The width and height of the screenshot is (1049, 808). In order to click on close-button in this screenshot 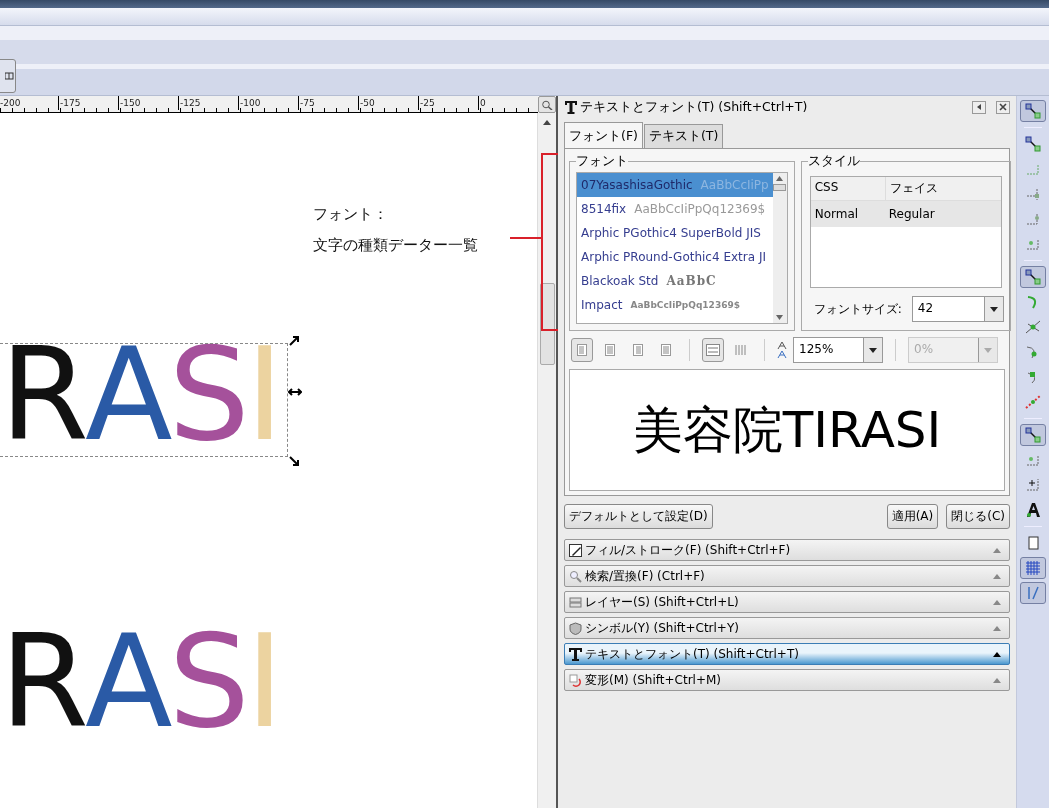, I will do `click(1003, 107)`.